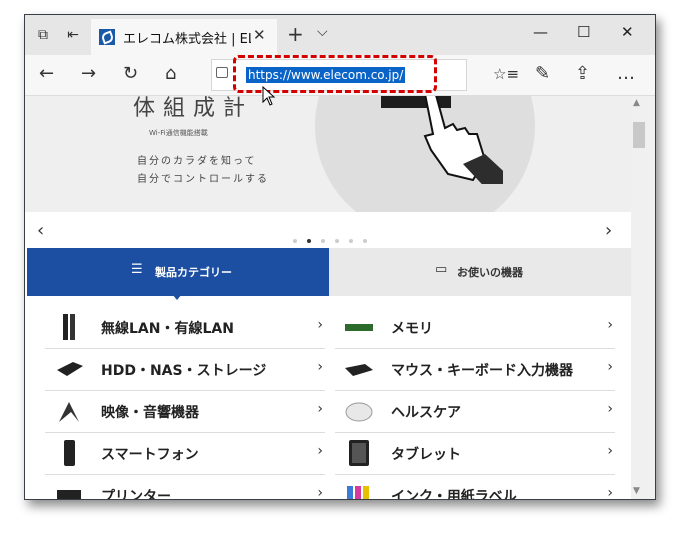  Describe the element at coordinates (359, 412) in the screenshot. I see `scale-icon` at that location.